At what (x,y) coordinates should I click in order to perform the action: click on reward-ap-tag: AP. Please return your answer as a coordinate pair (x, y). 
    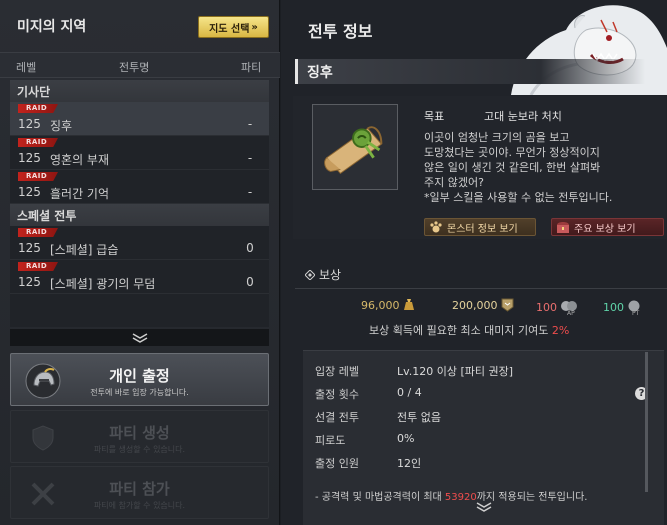
    Looking at the image, I should click on (571, 313).